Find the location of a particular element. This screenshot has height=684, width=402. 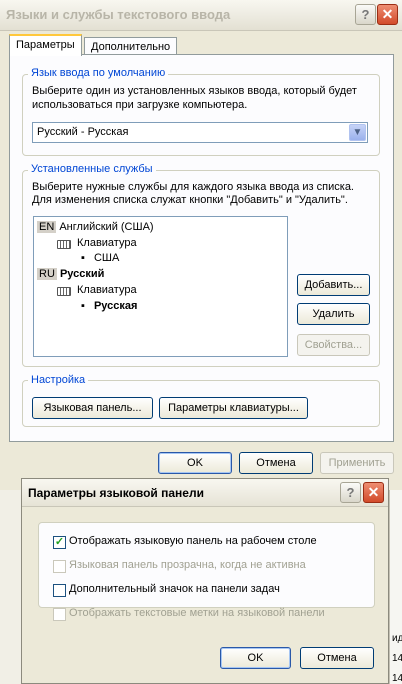

edge-text-2: 14 is located at coordinates (397, 658).